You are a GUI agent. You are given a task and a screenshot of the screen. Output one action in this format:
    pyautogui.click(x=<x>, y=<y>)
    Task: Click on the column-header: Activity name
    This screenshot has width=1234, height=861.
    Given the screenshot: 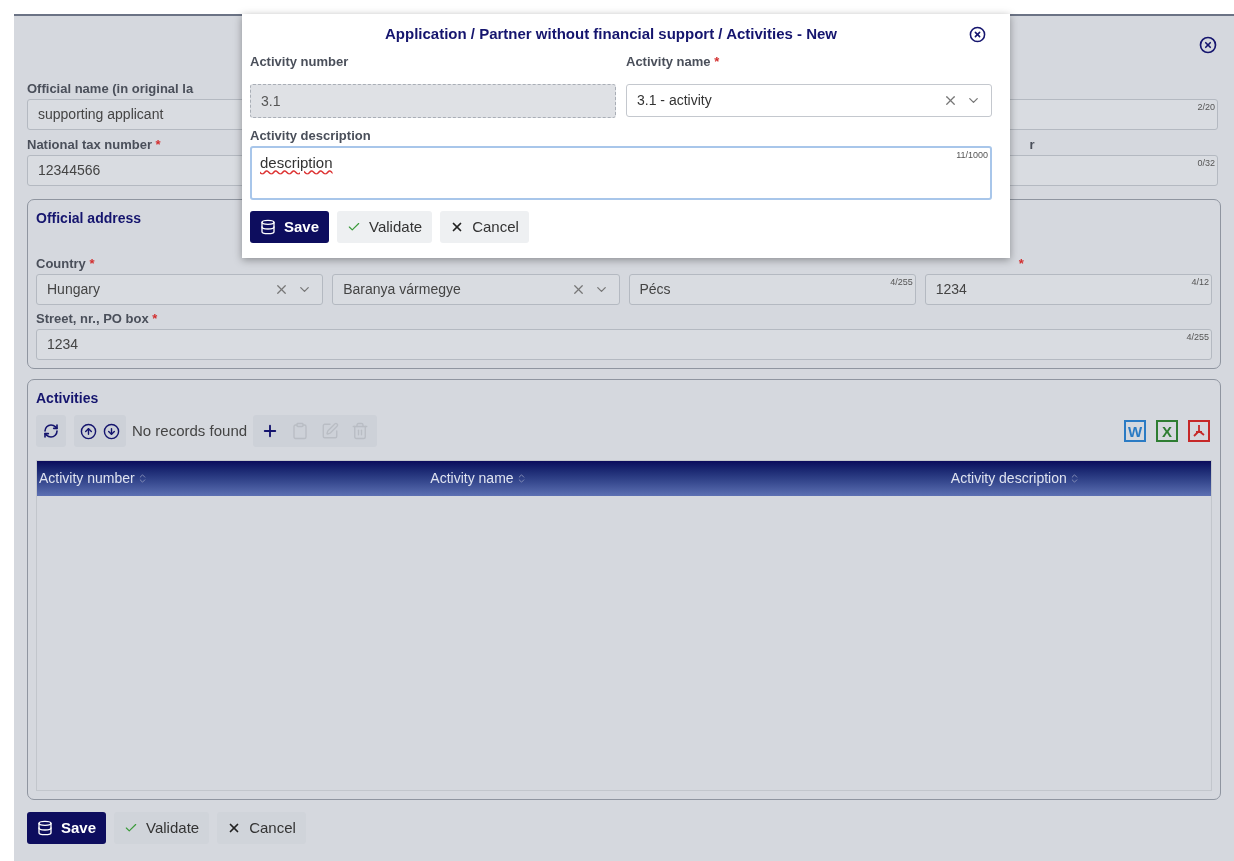 What is the action you would take?
    pyautogui.click(x=478, y=478)
    